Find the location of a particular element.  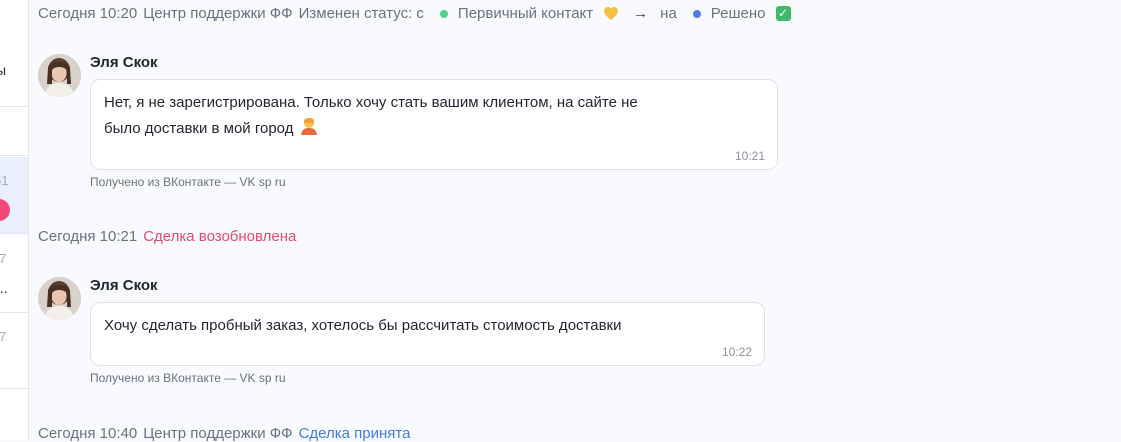

message-text-line: было доставки в мой город is located at coordinates (371, 129).